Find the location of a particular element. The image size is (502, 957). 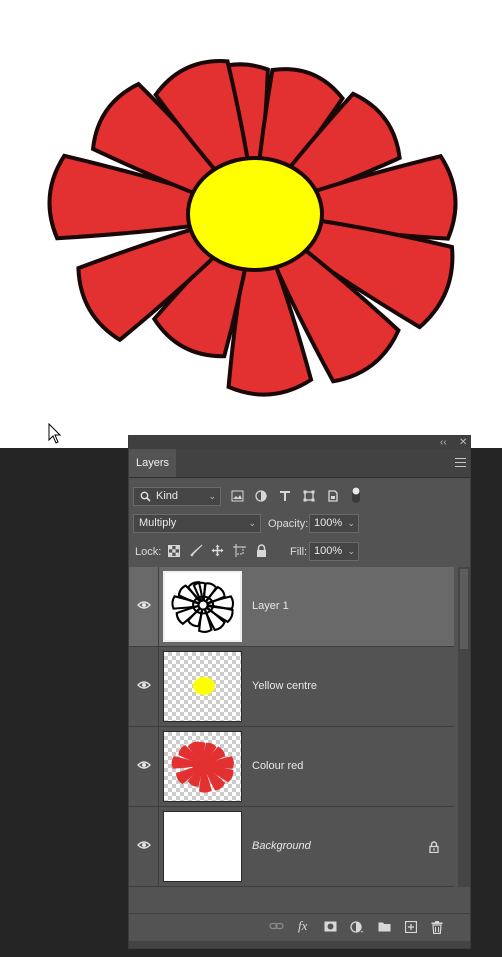

collapse-panel-button: ‹‹ is located at coordinates (443, 442).